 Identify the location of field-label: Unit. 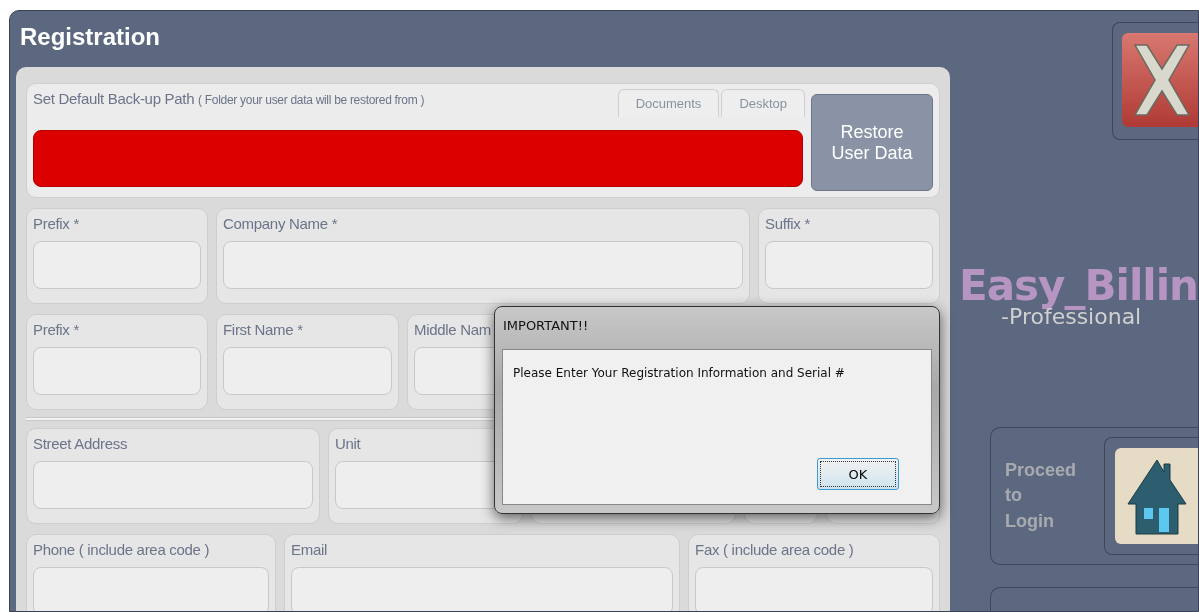
(348, 444).